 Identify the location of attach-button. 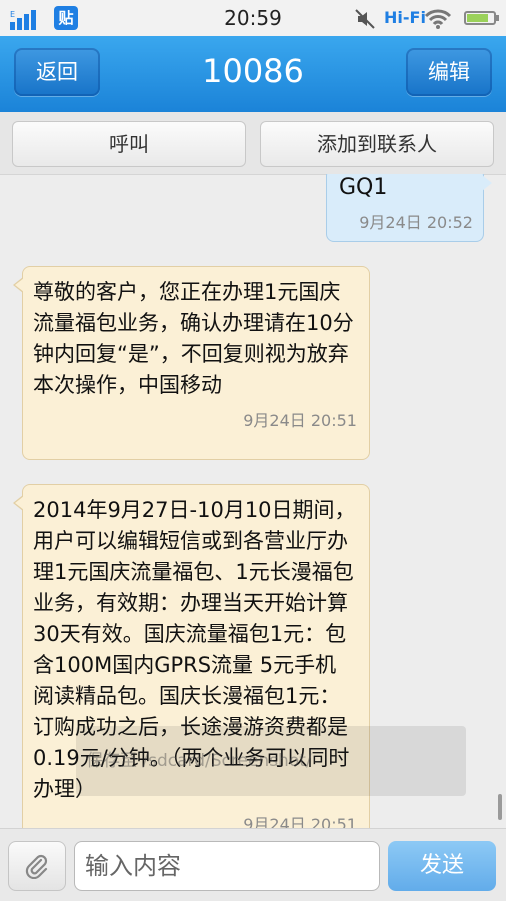
(37, 866).